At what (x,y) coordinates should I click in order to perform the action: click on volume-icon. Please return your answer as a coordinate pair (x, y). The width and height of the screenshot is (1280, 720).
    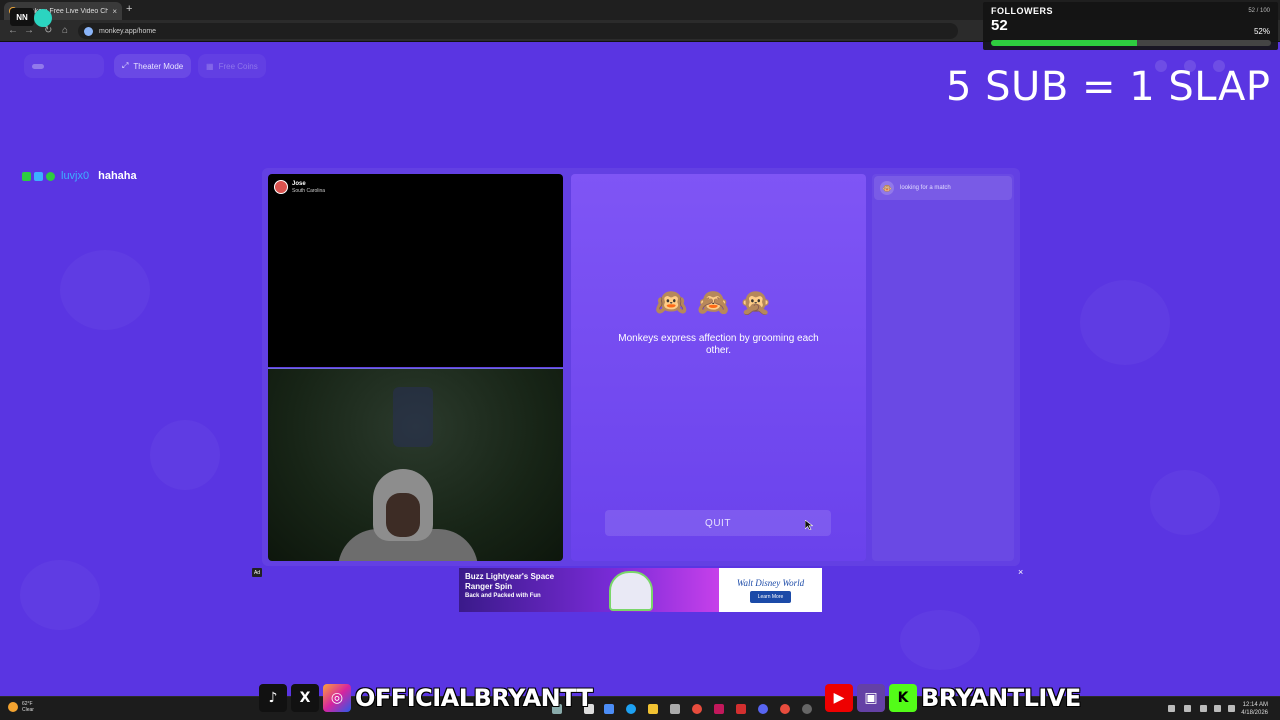
    Looking at the image, I should click on (1231, 708).